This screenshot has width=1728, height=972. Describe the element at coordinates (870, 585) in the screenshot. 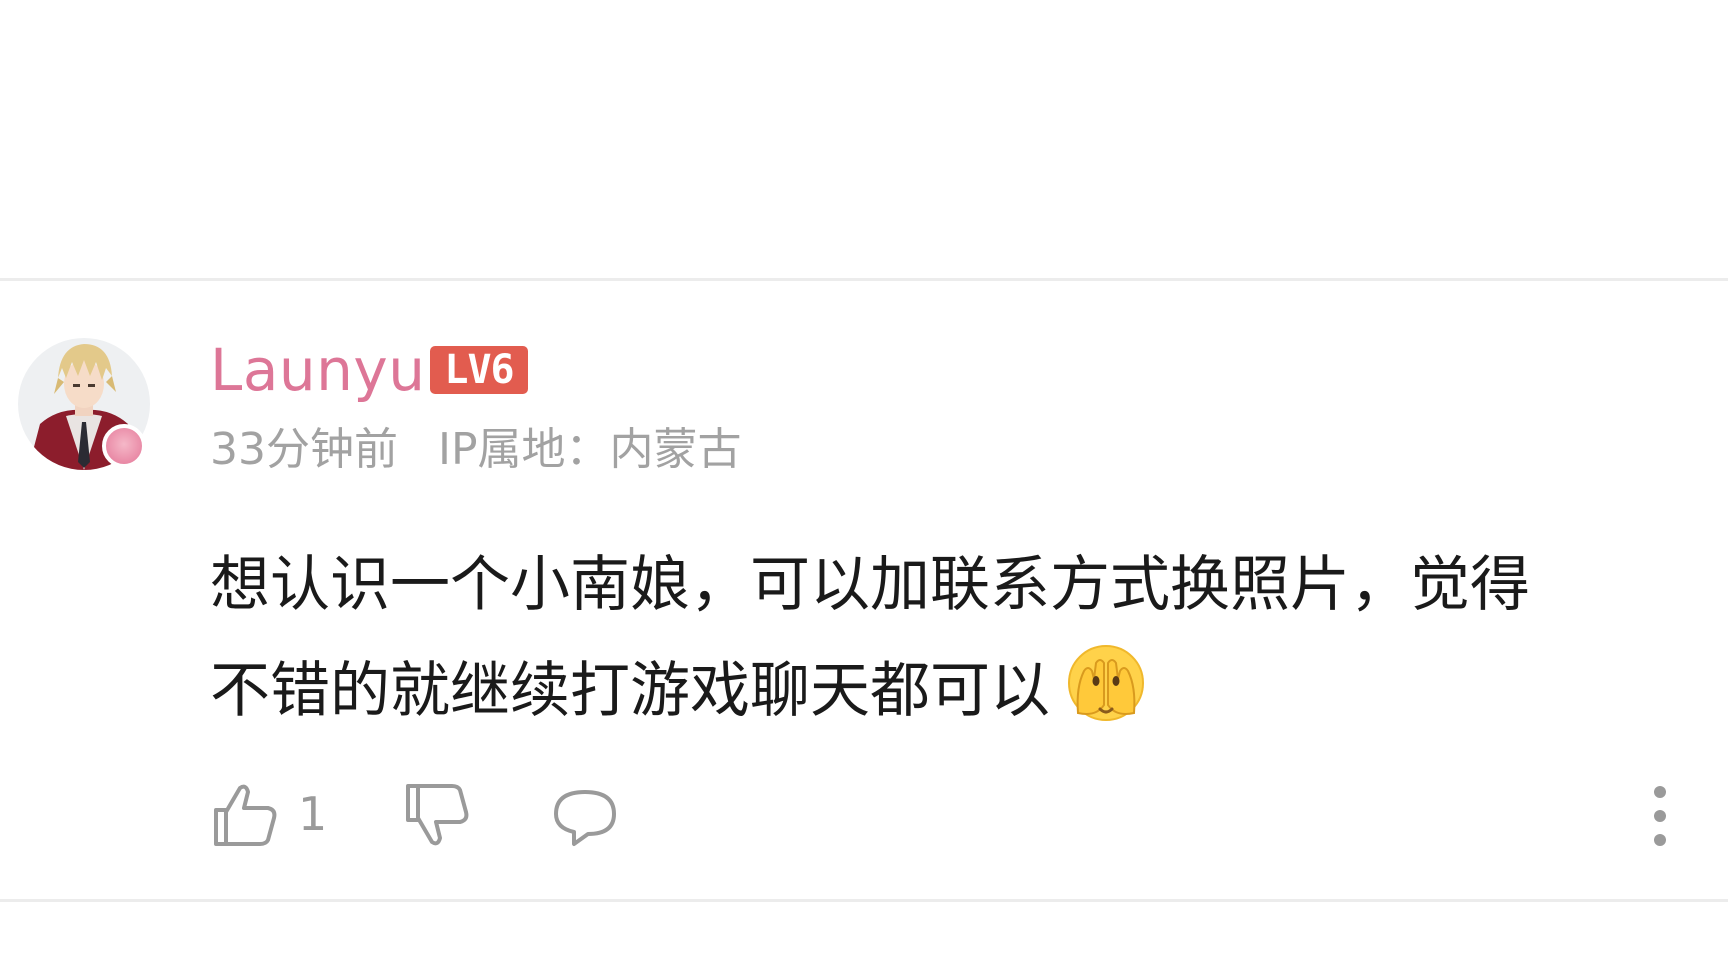

I see `comment-line-1: 想认识一个小南娘，可以加联系方式换照片，觉得` at that location.